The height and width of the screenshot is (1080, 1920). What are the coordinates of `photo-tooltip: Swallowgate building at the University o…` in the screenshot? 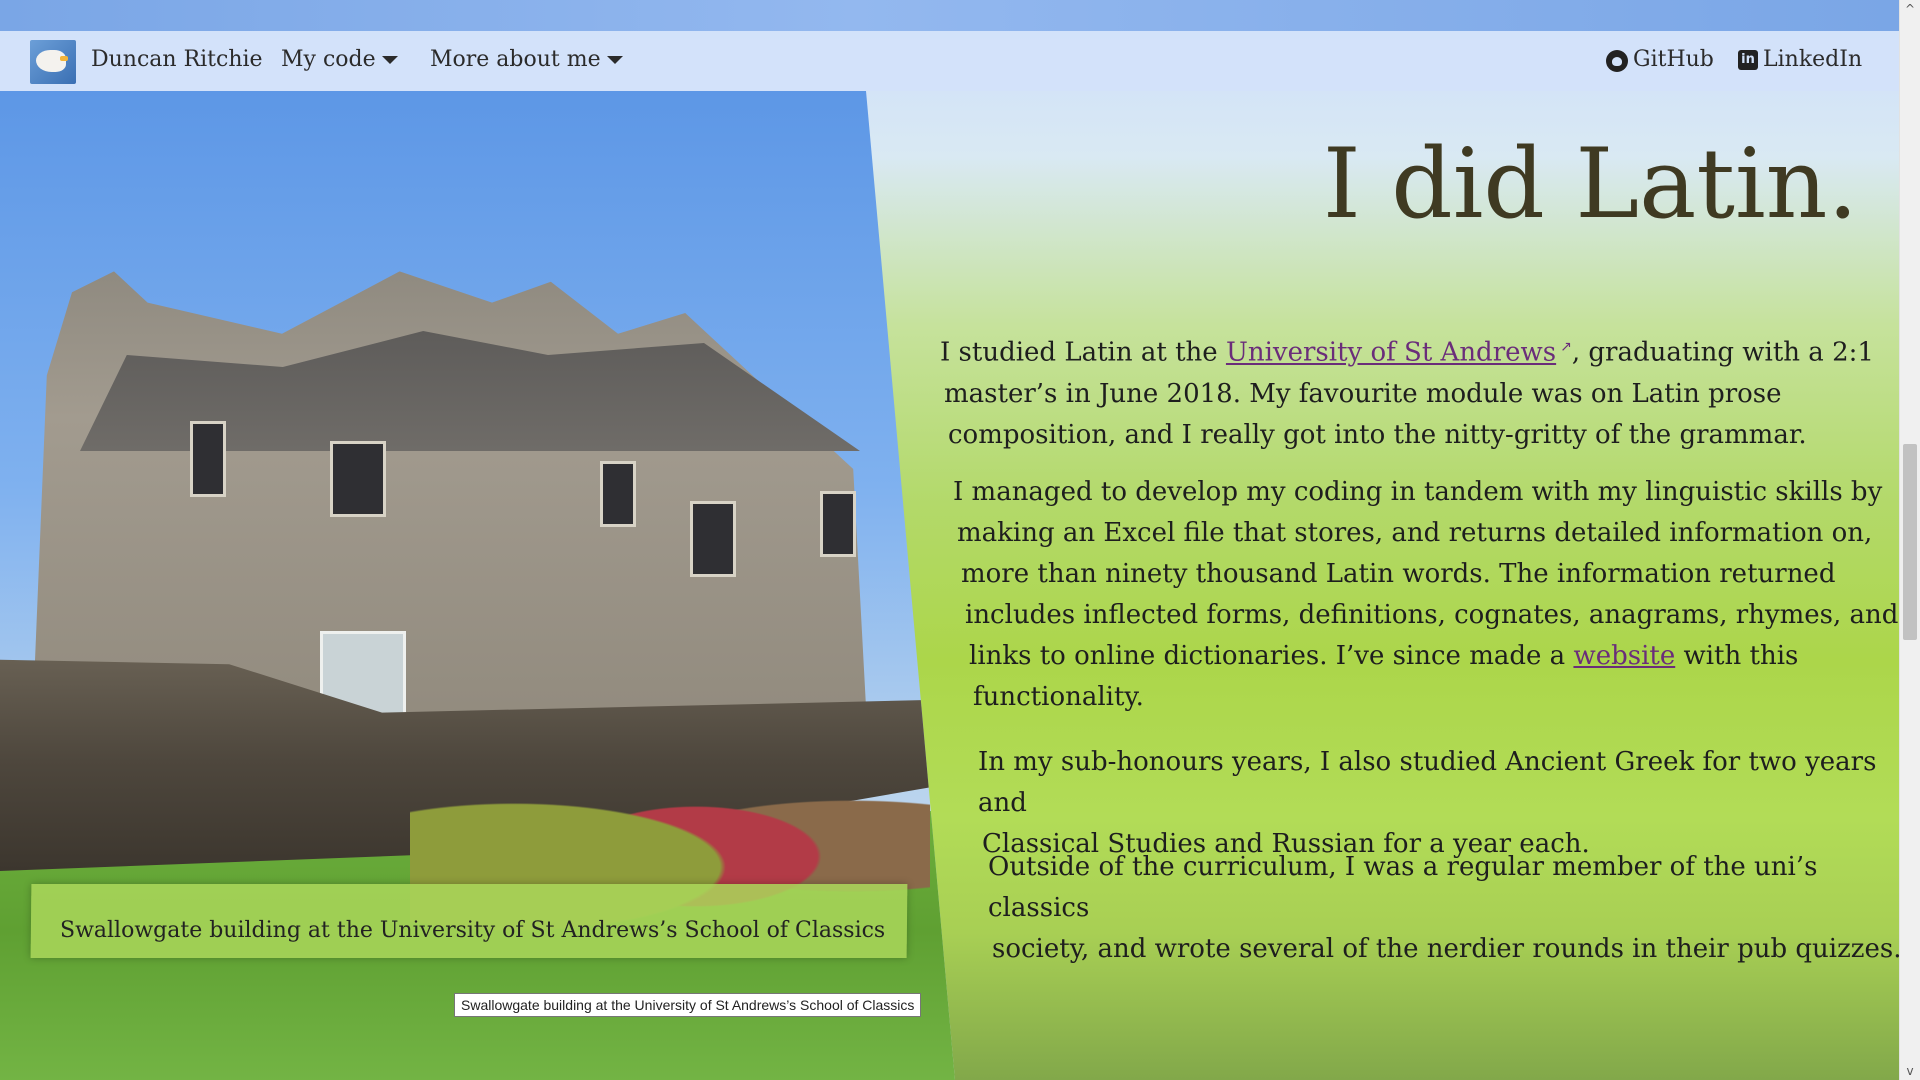 It's located at (688, 1005).